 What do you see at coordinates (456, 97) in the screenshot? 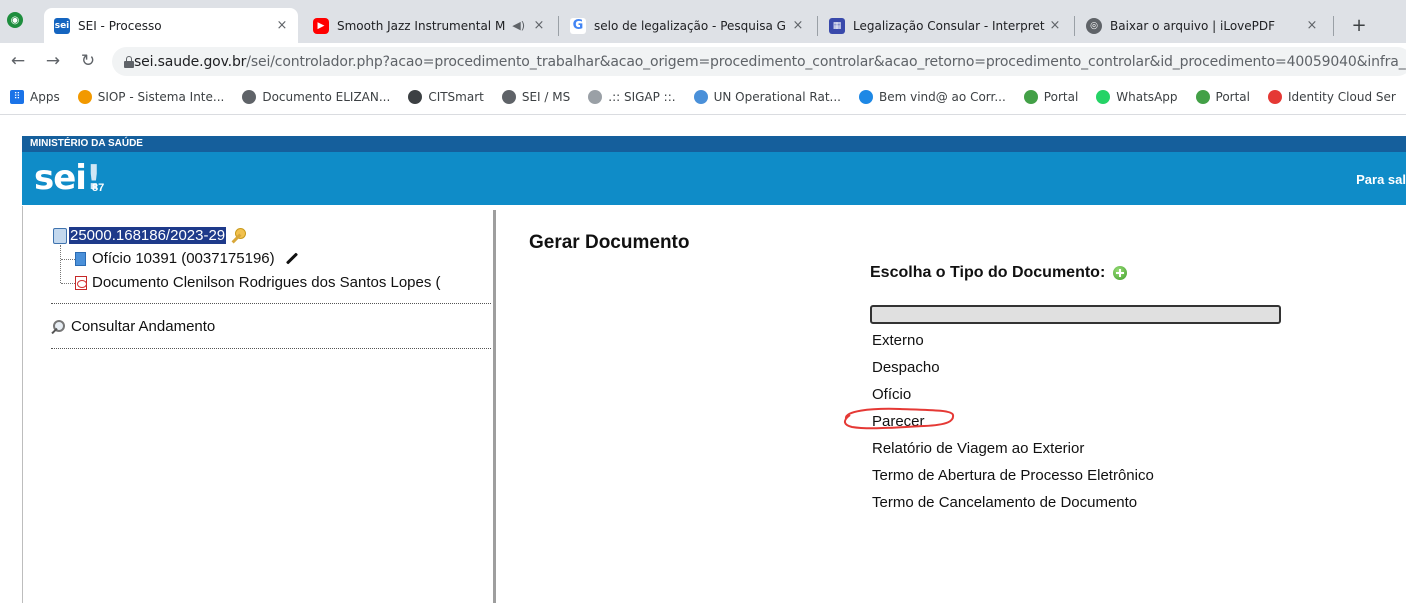
I see `bookmark-label: CITSmart` at bounding box center [456, 97].